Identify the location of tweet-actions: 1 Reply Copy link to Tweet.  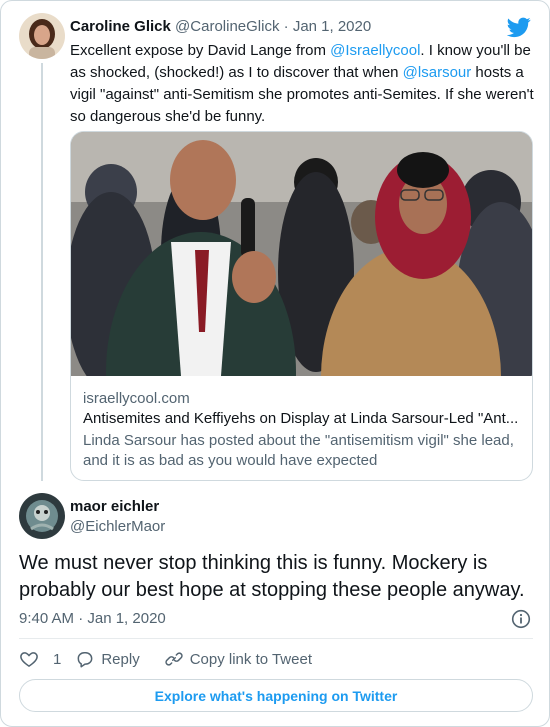
(165, 659).